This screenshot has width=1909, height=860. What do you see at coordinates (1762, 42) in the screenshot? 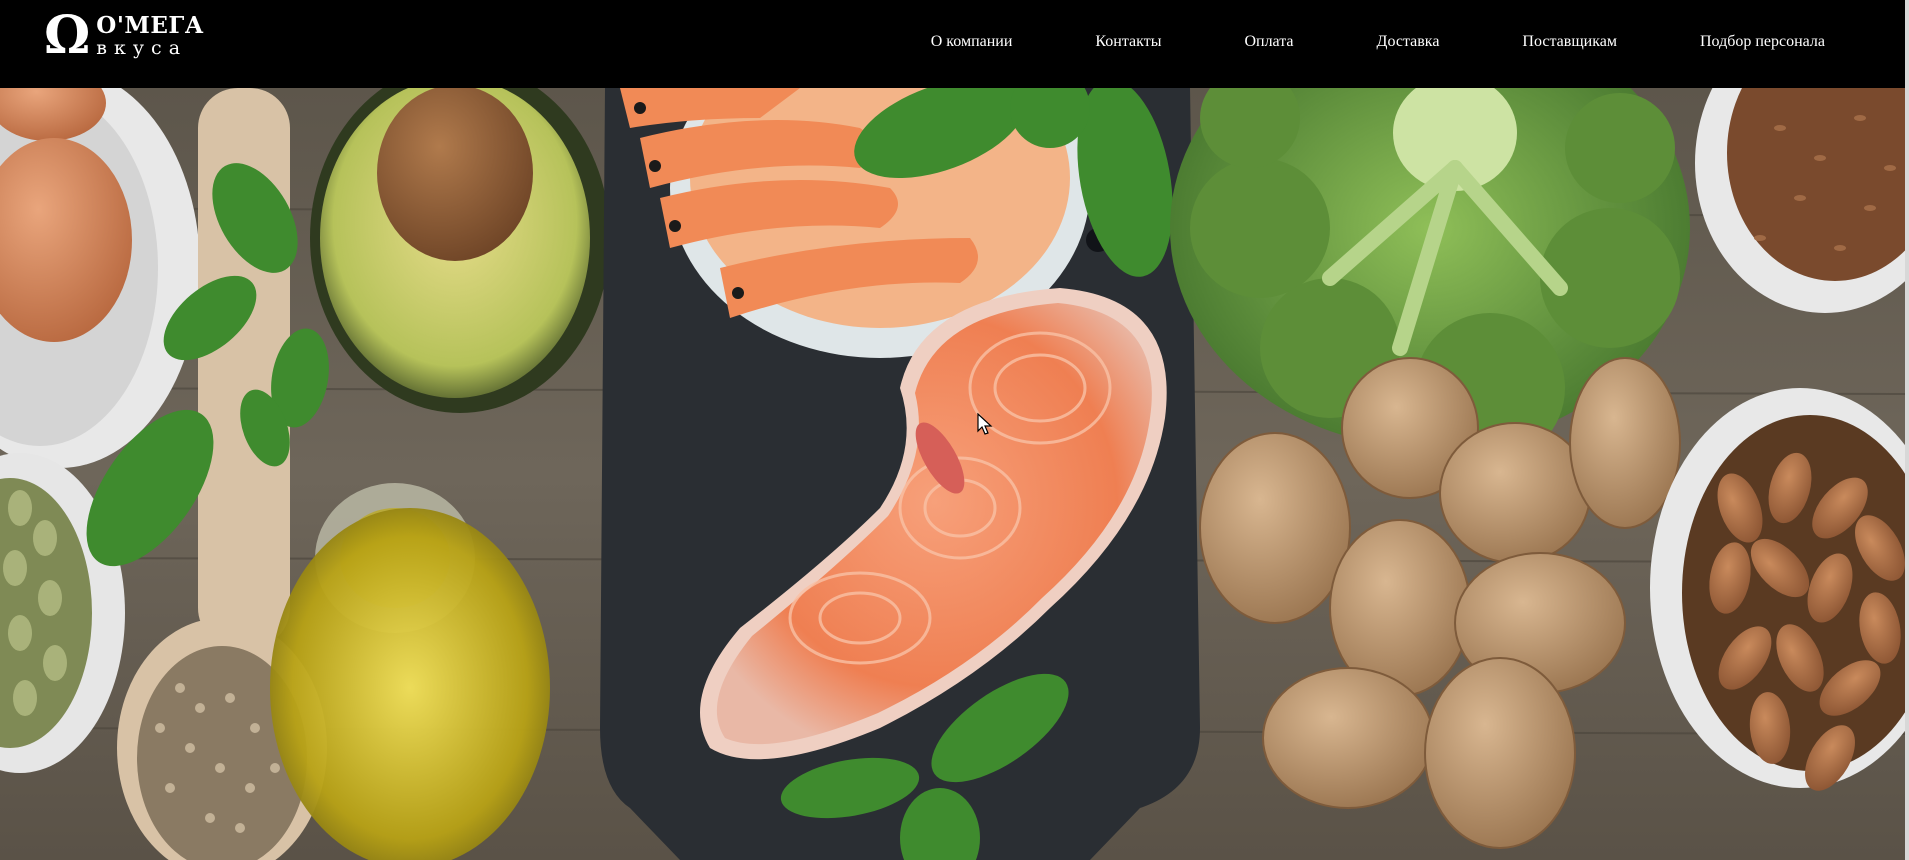
I see `nav-item-recruitment: Подбор персонала` at bounding box center [1762, 42].